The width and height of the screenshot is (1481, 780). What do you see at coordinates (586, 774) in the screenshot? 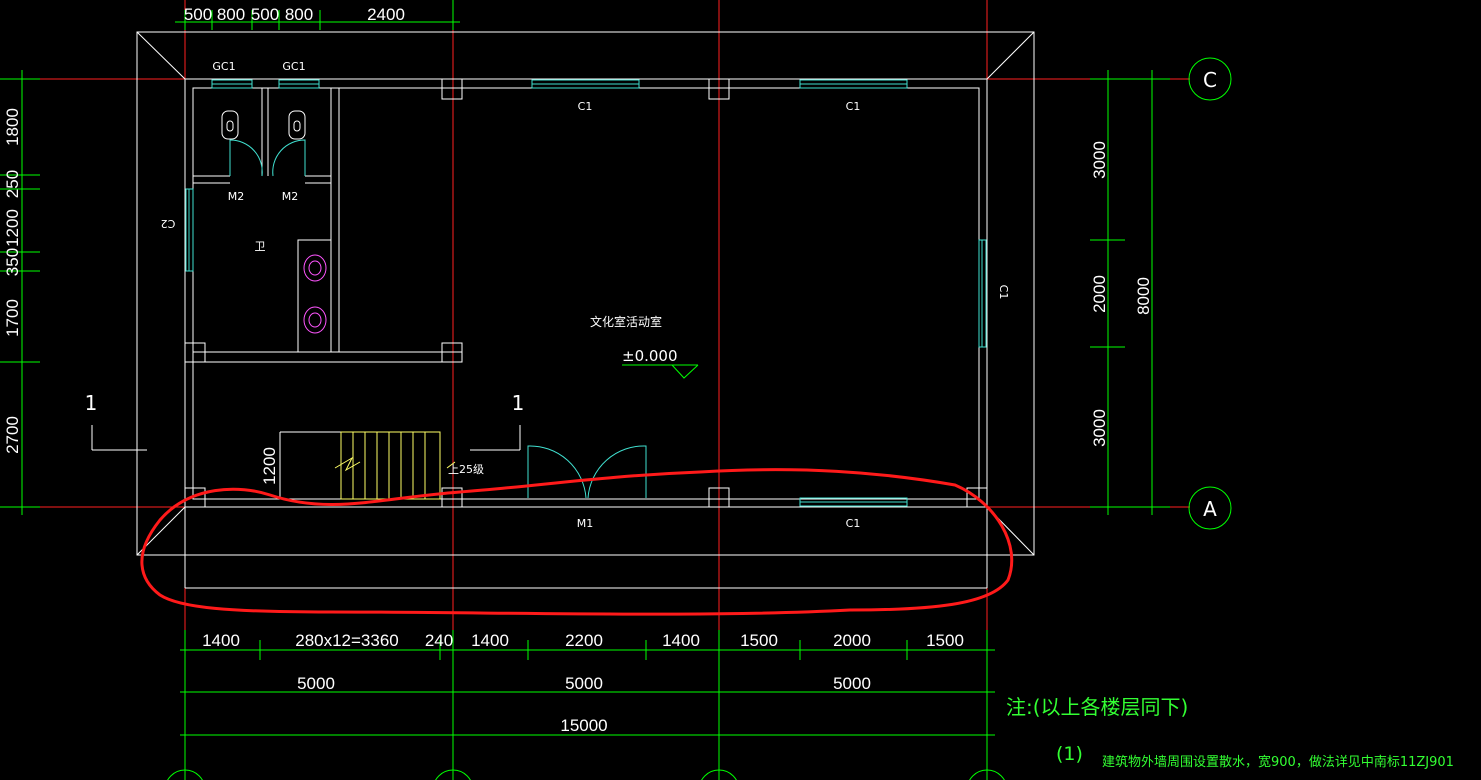
I see `bottom-axis-bubbles` at bounding box center [586, 774].